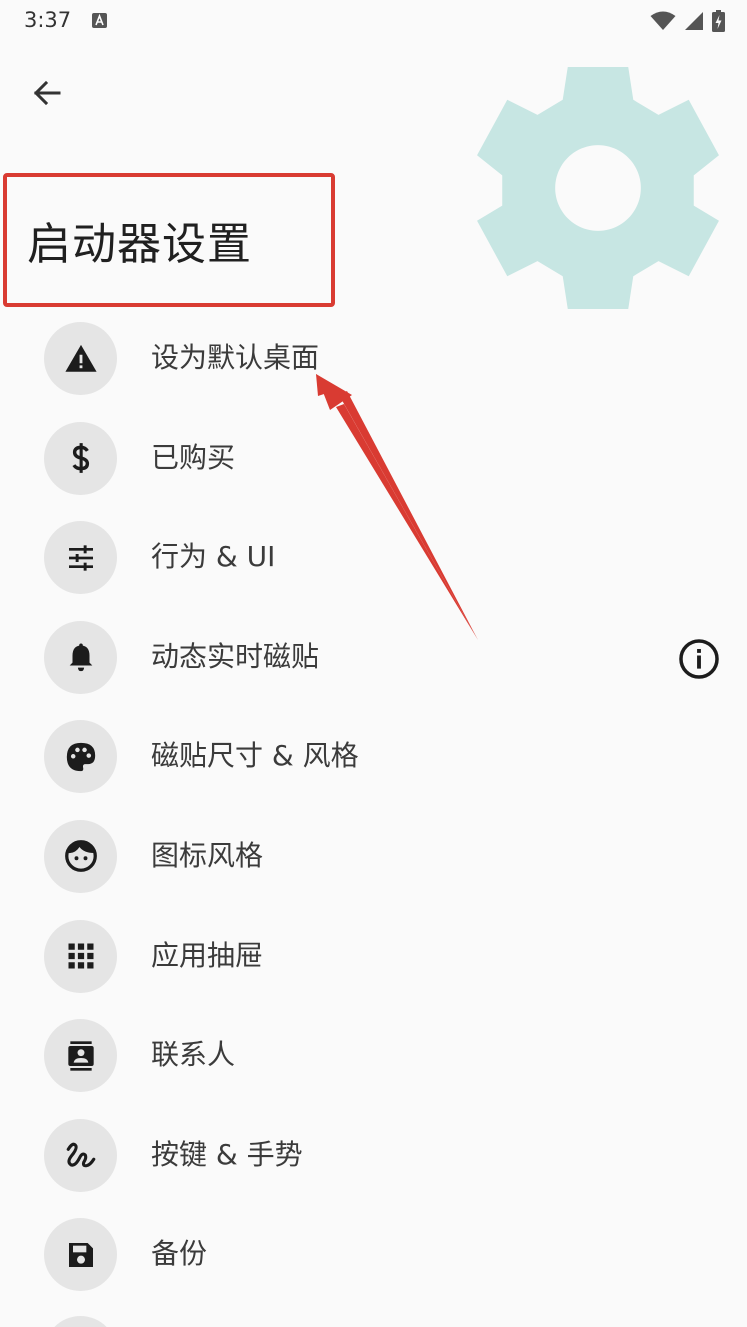 The width and height of the screenshot is (747, 1327). I want to click on tune-icon, so click(80, 558).